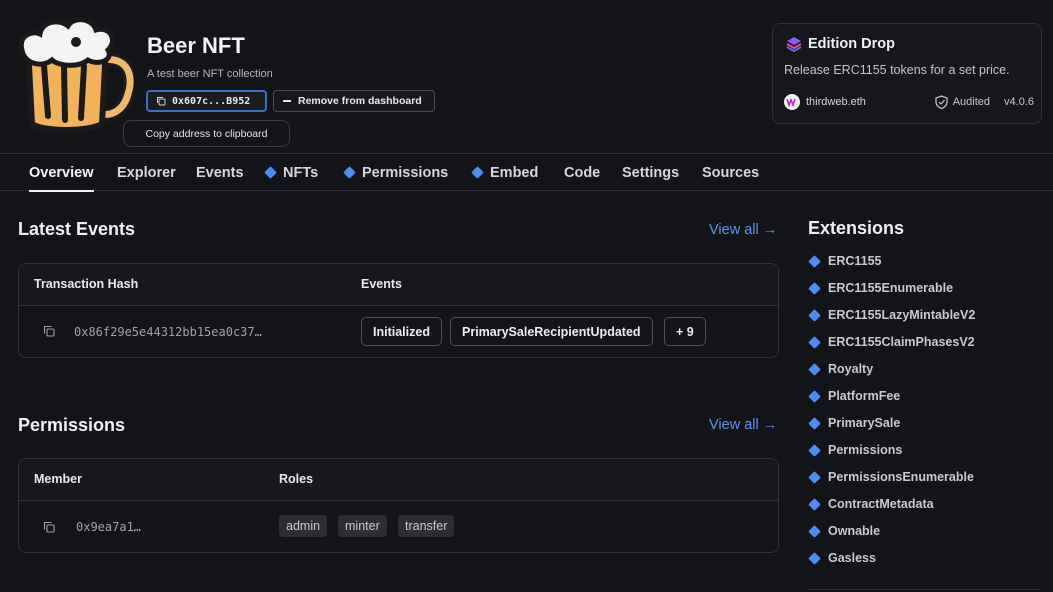 This screenshot has height=592, width=1053. What do you see at coordinates (426, 526) in the screenshot?
I see `role-badge: transfer` at bounding box center [426, 526].